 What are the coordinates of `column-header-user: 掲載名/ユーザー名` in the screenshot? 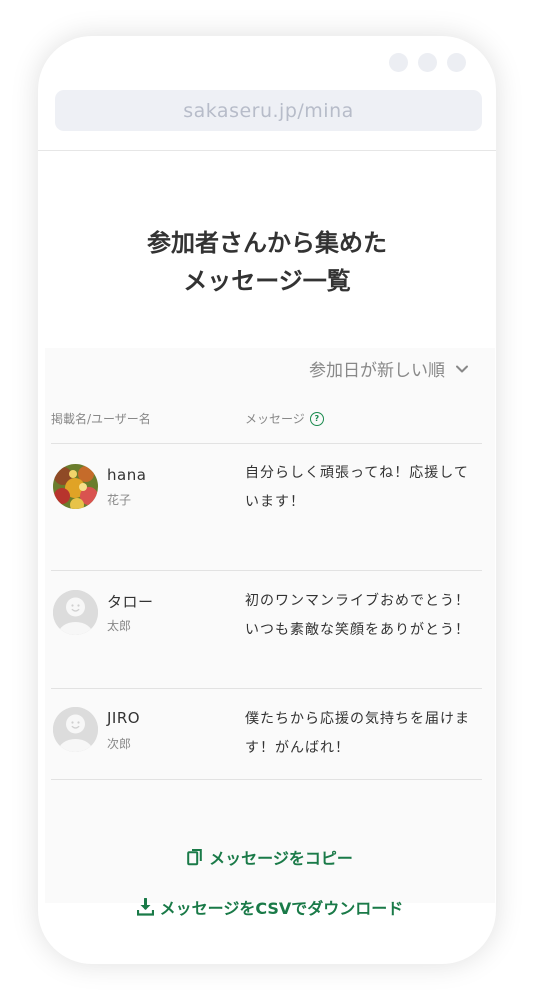 It's located at (101, 419).